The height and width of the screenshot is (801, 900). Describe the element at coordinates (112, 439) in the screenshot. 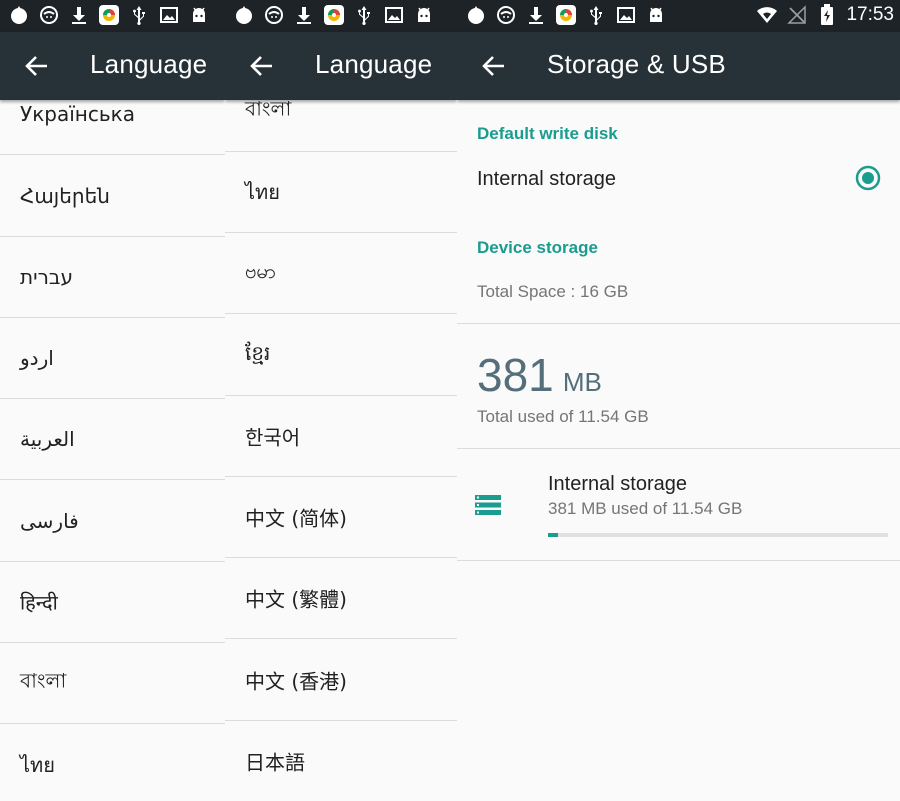

I see `language-item: العربية` at that location.